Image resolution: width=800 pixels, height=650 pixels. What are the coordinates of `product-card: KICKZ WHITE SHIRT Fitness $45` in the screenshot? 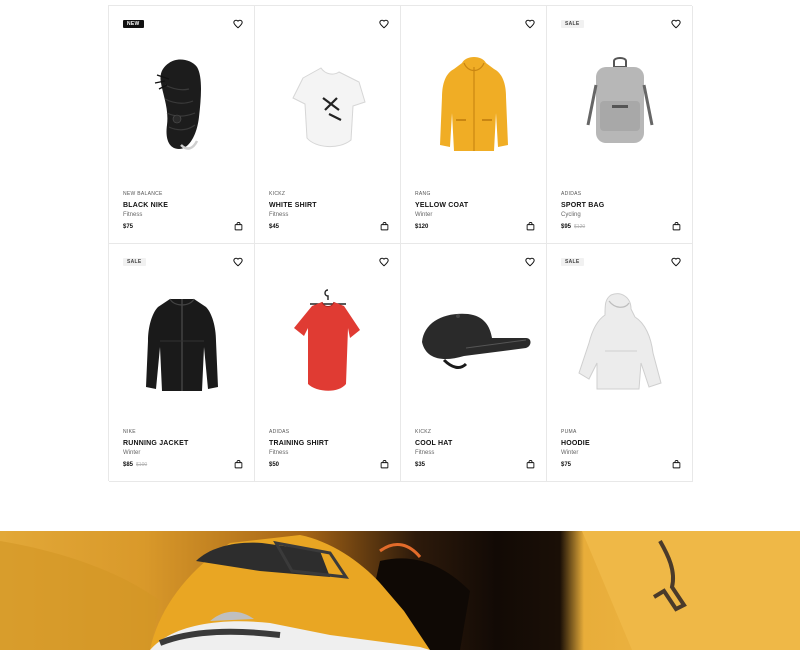 It's located at (328, 125).